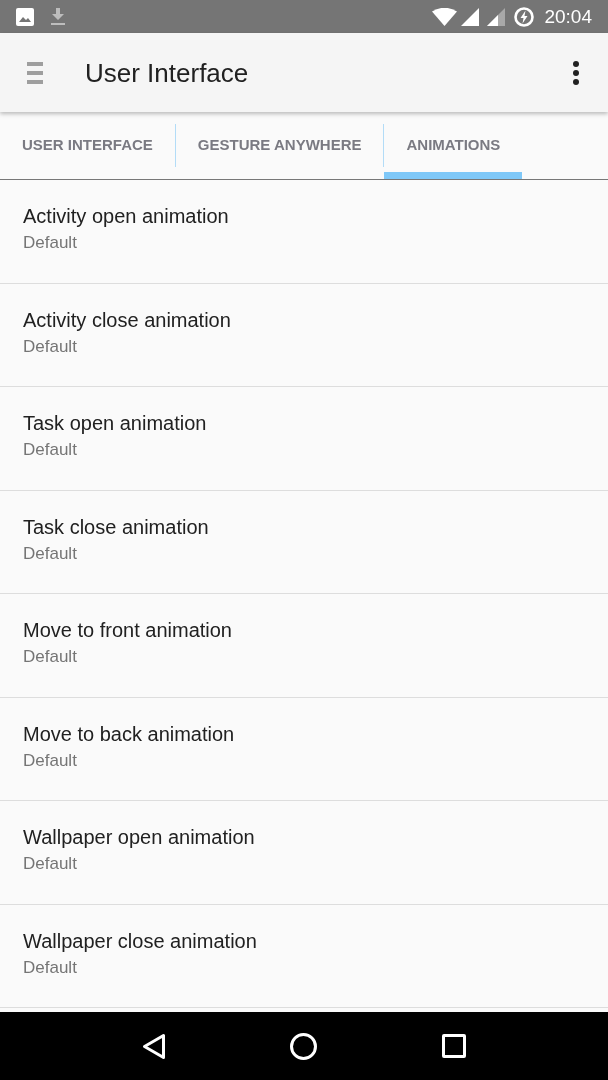 This screenshot has width=608, height=1080. What do you see at coordinates (87, 145) in the screenshot?
I see `tab: USER INTERFACE` at bounding box center [87, 145].